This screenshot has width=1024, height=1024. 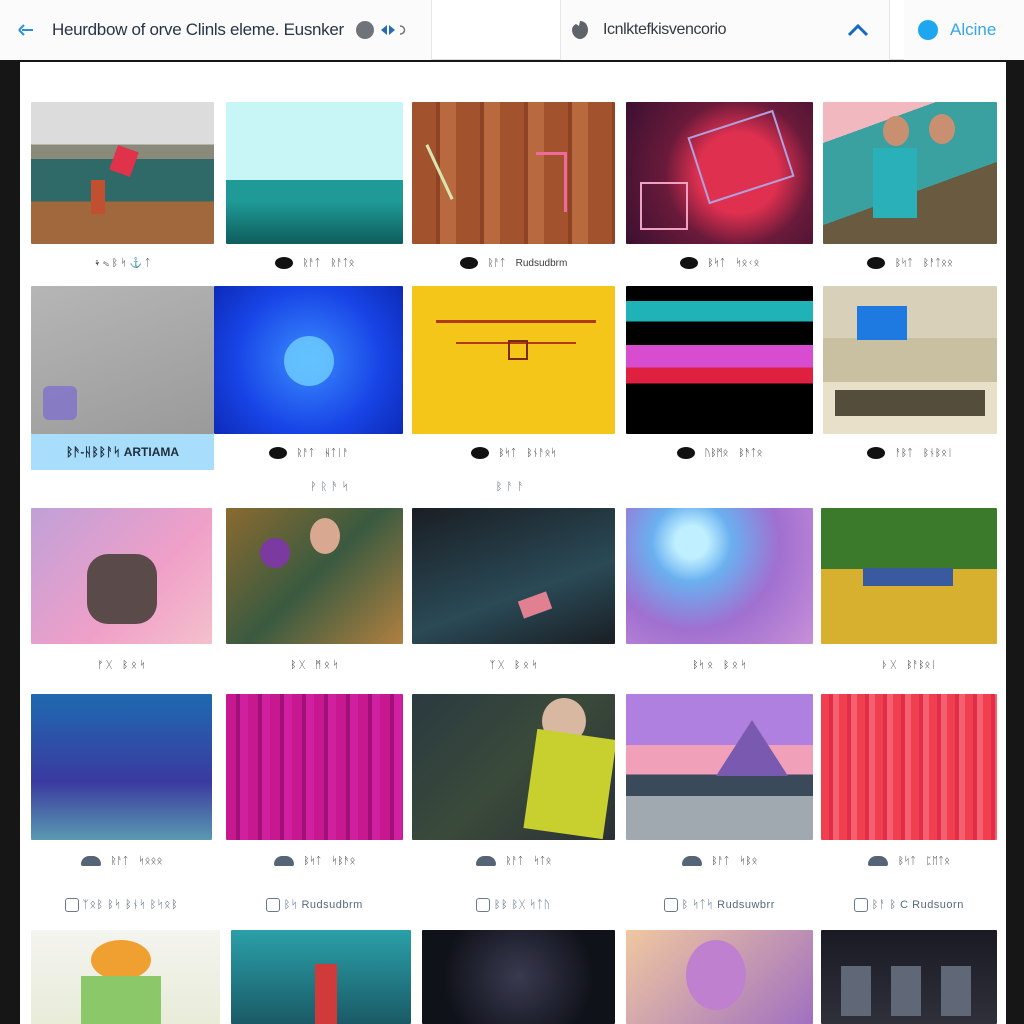 What do you see at coordinates (728, 905) in the screenshot?
I see `card-caption-text: ᛒ ᛋᛏᛋ Rudsuwbrr` at bounding box center [728, 905].